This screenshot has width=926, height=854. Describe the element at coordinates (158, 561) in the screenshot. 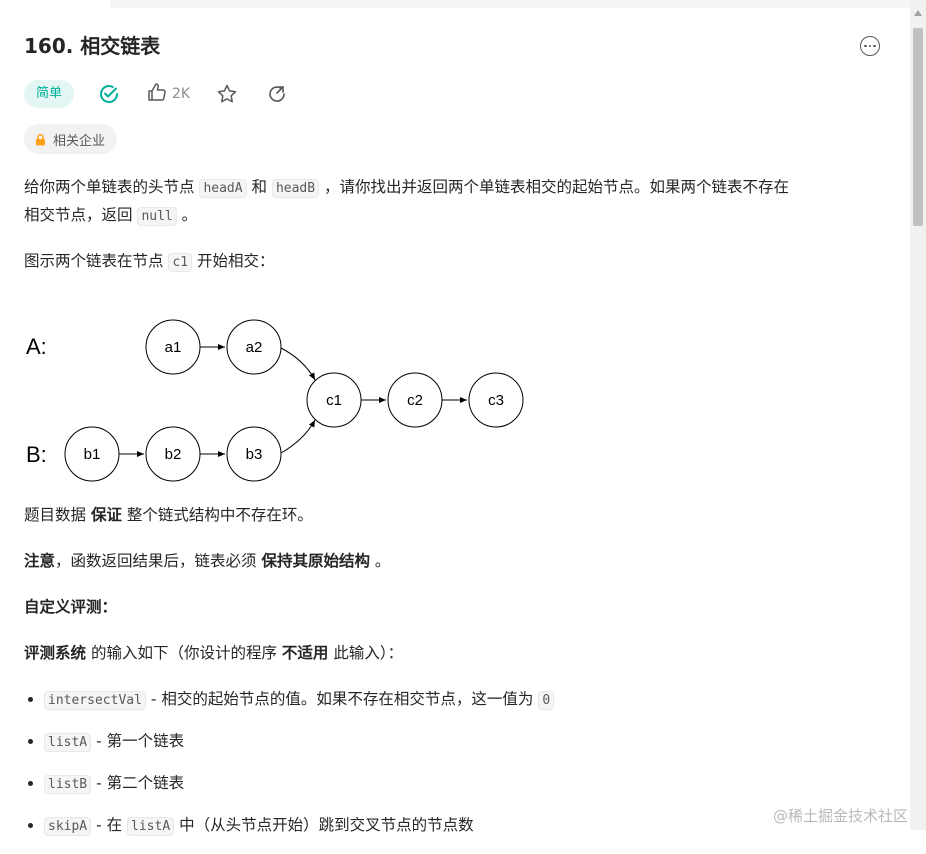

I see `note-text: ，函数返回结果后，链表必须` at that location.